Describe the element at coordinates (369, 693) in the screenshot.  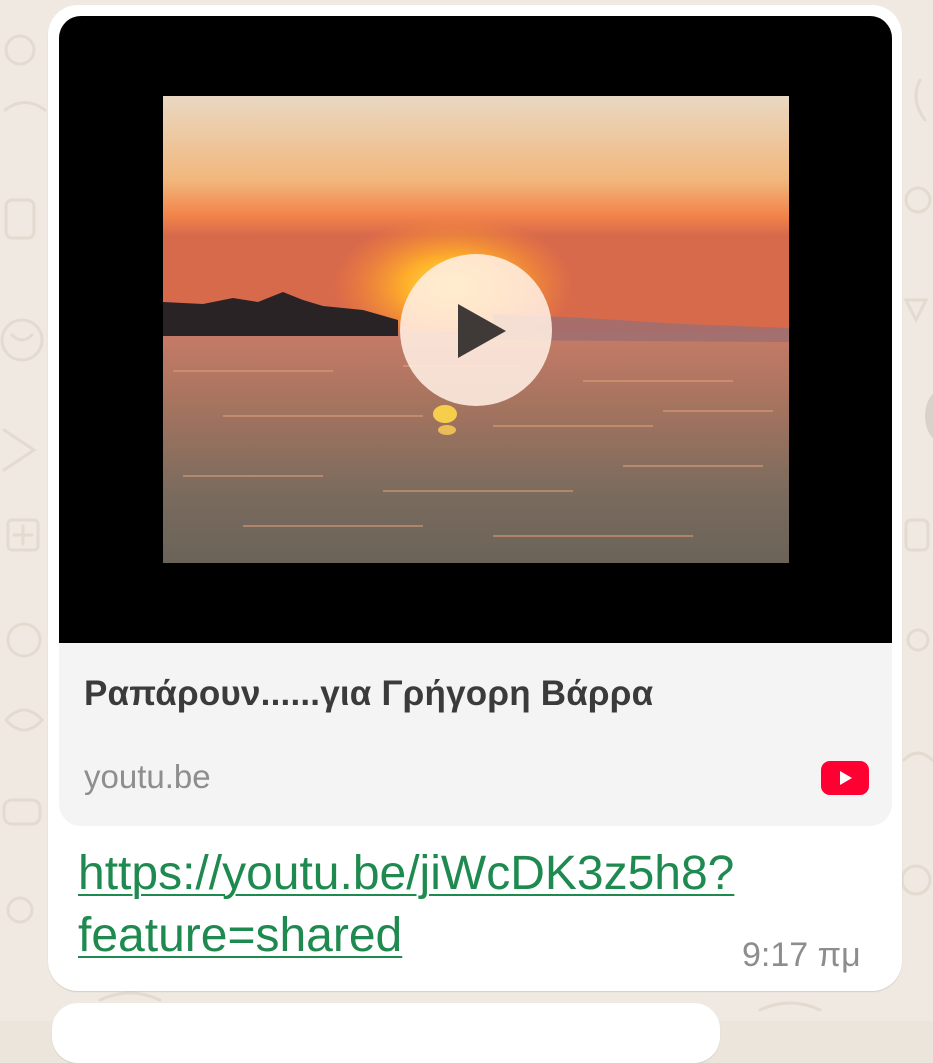
I see `link-preview-title: Ραπάρουν......για Γρήγορη Βάρρα` at that location.